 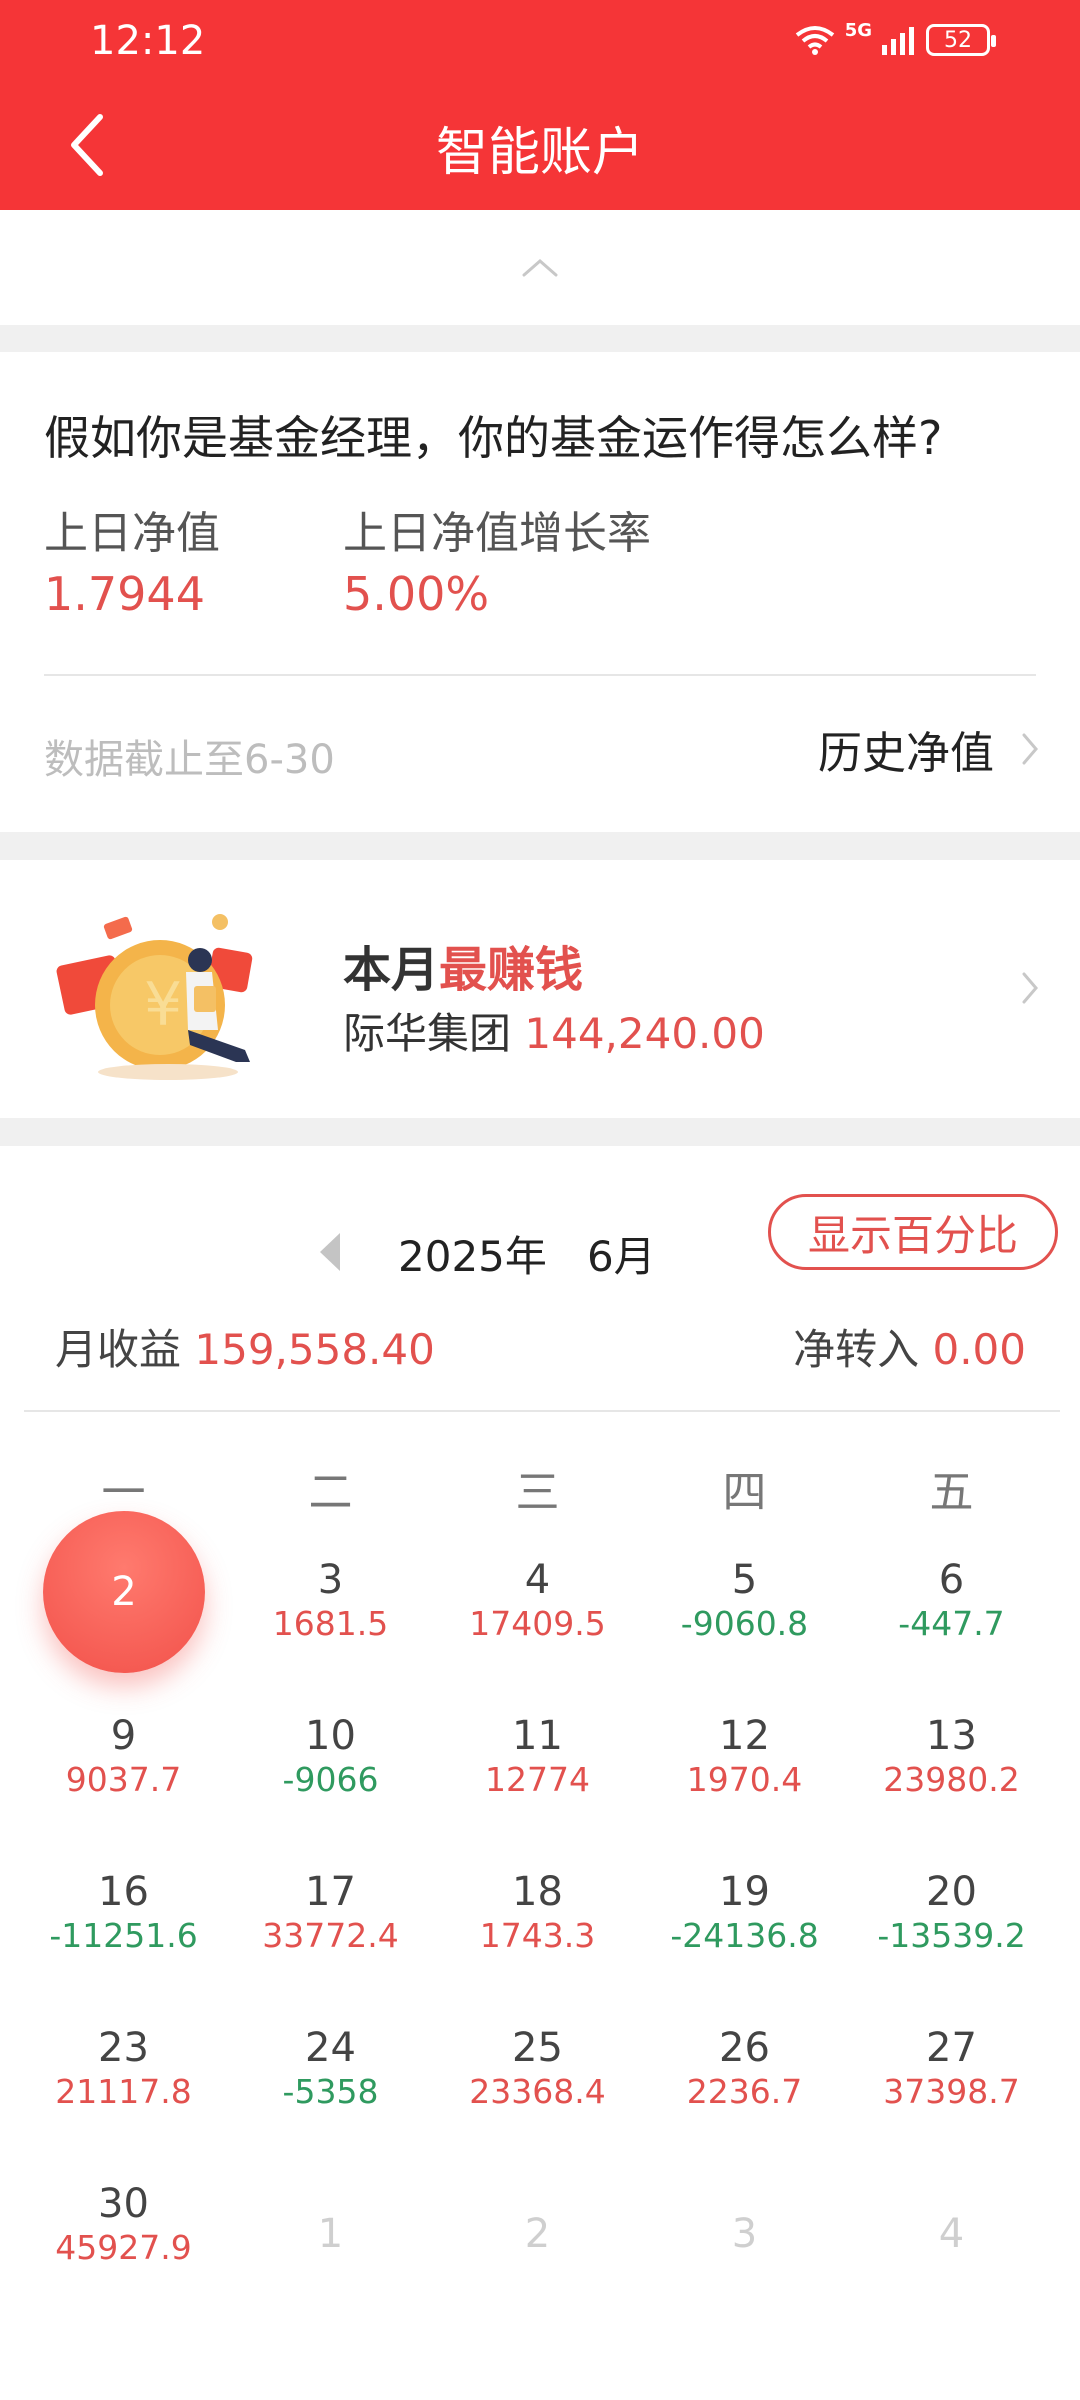 I want to click on collapse-toggle-row, so click(x=540, y=267).